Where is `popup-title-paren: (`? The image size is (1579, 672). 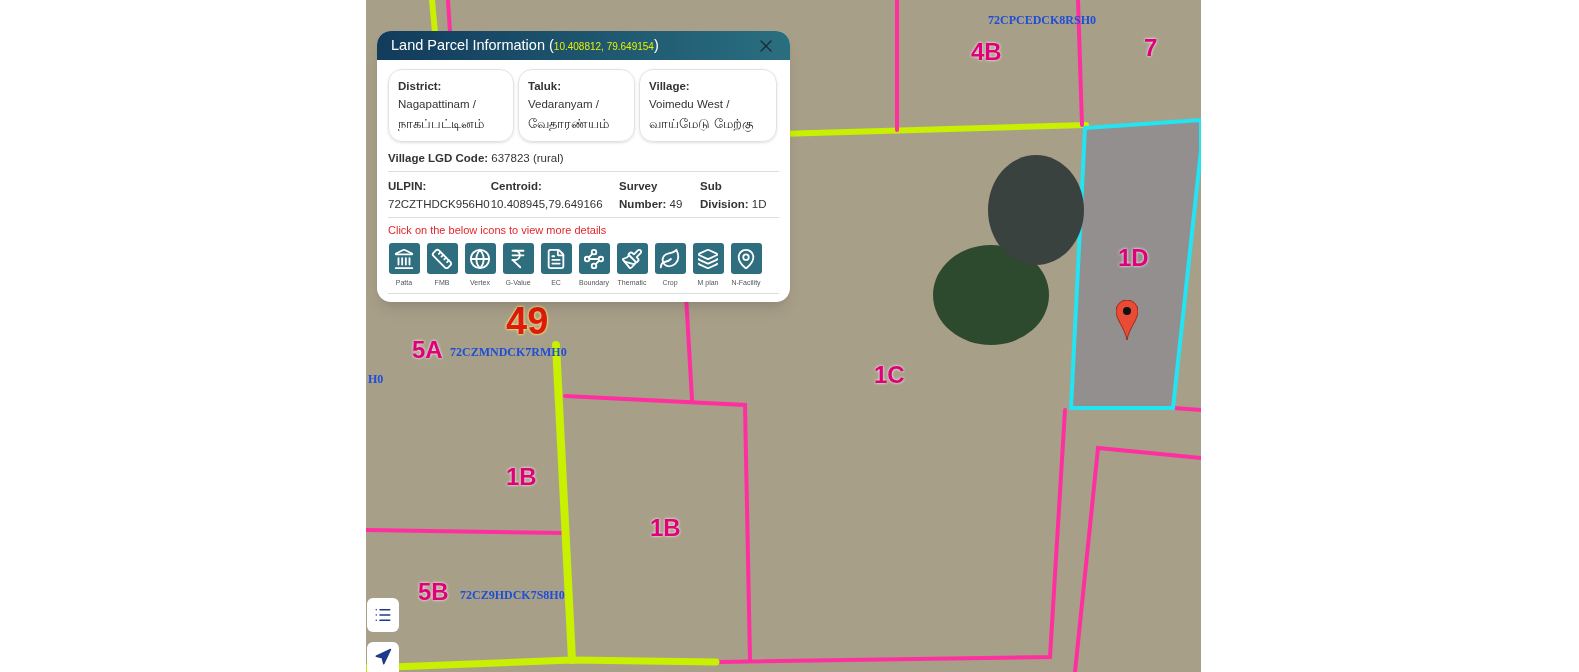
popup-title-paren: ( is located at coordinates (551, 45).